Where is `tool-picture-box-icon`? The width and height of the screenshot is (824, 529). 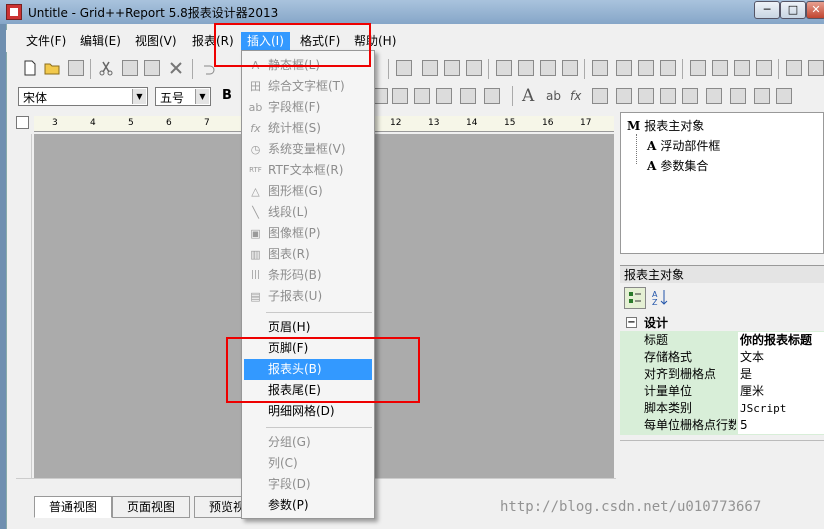 tool-picture-box-icon is located at coordinates (714, 96).